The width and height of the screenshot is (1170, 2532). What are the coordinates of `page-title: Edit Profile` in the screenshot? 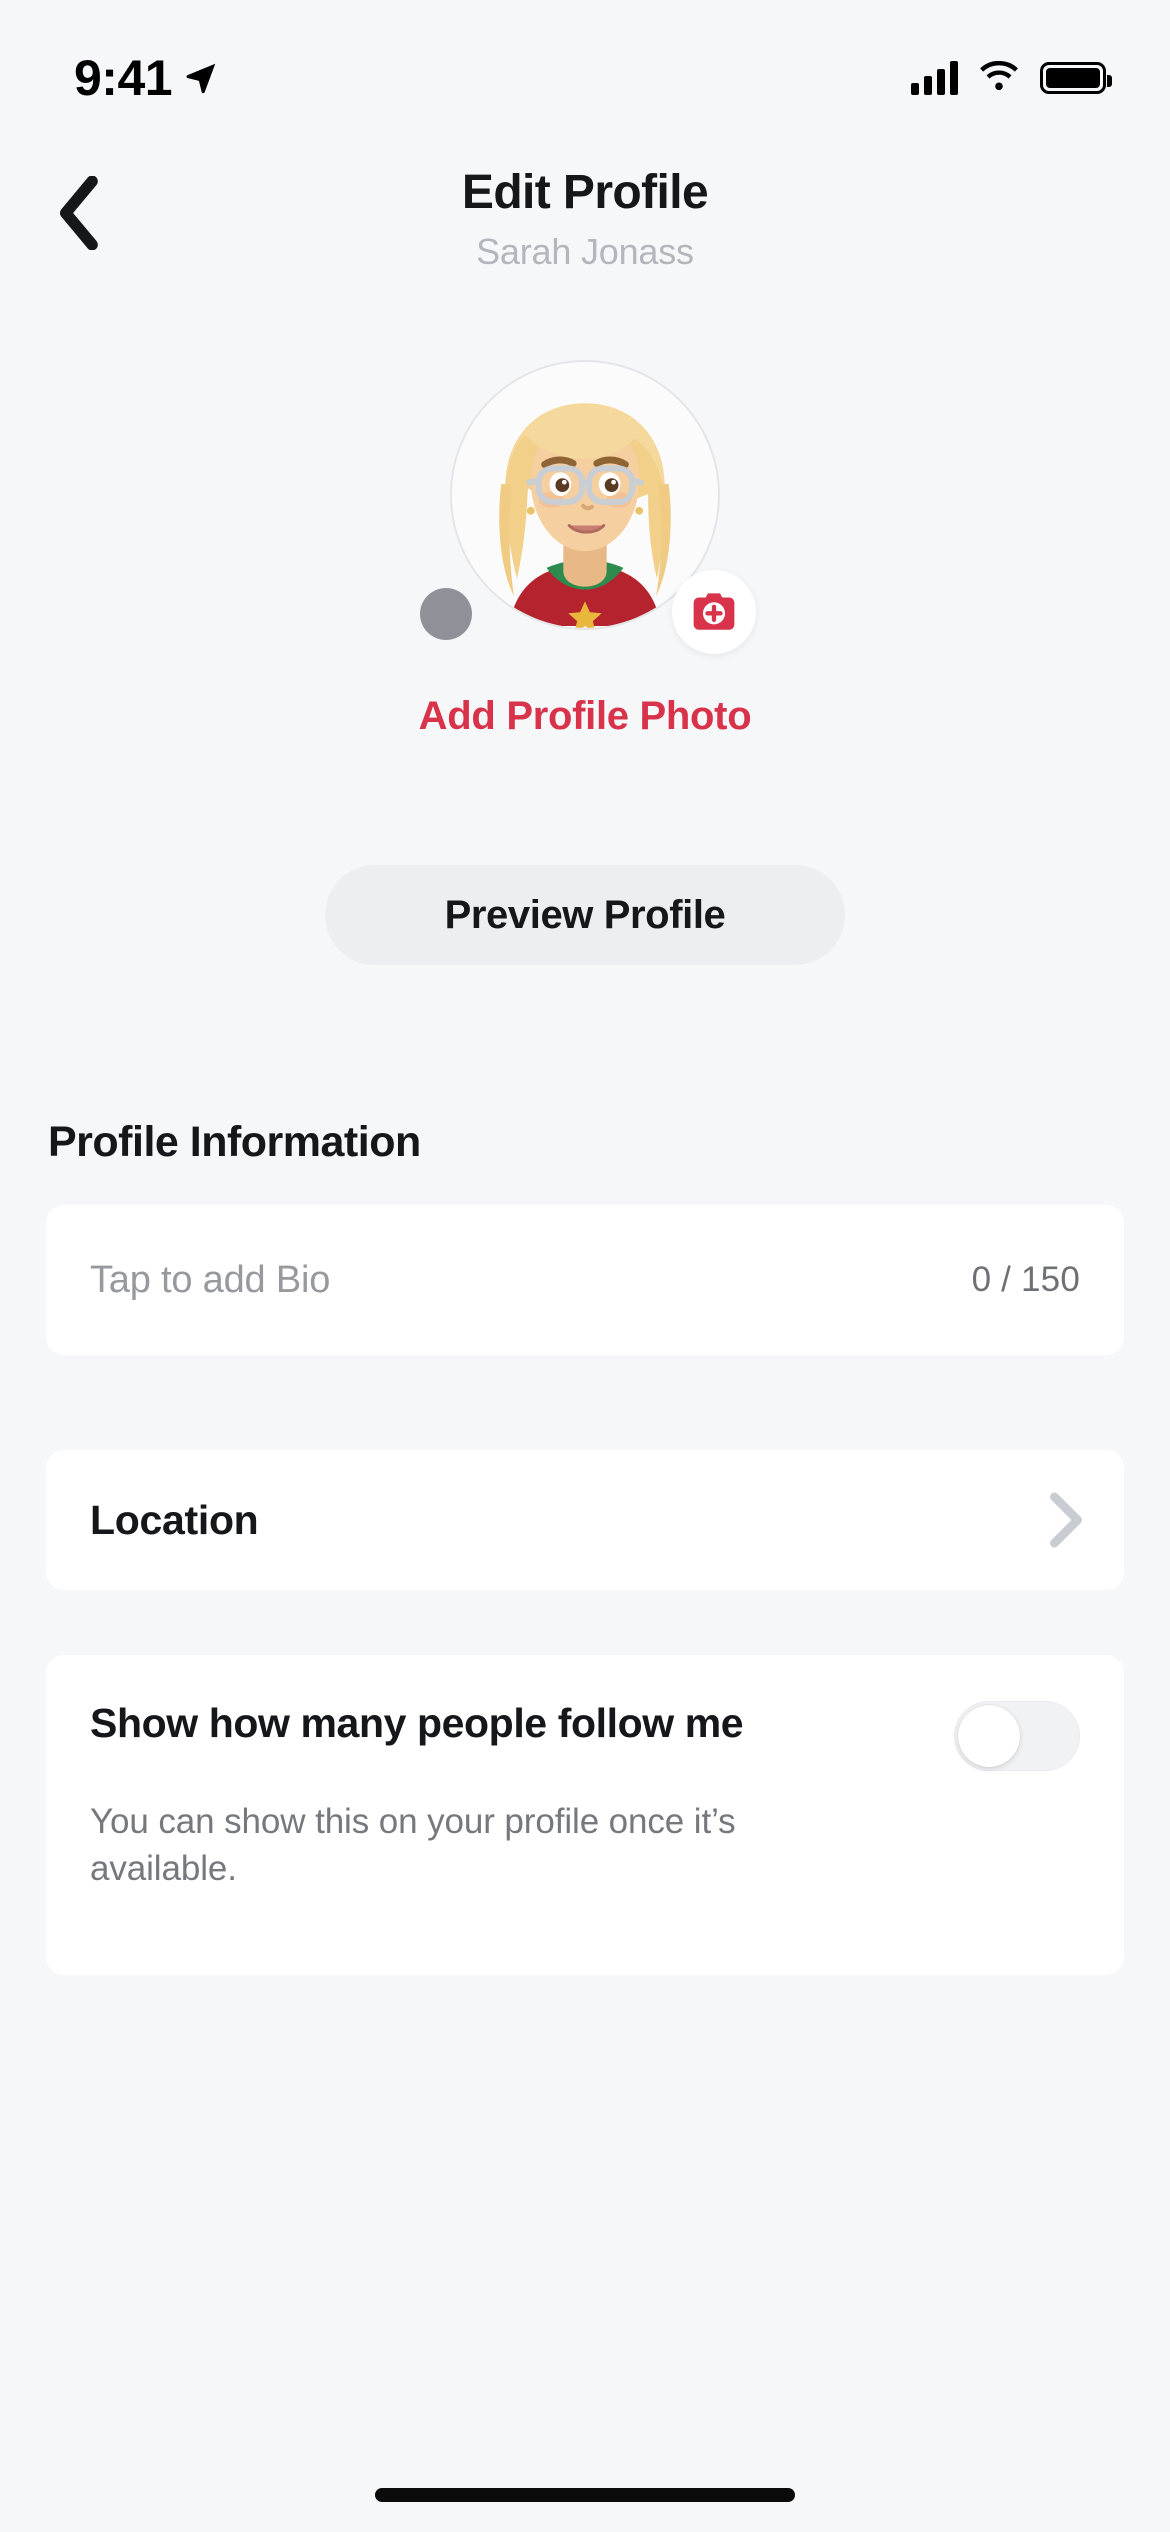 It's located at (585, 192).